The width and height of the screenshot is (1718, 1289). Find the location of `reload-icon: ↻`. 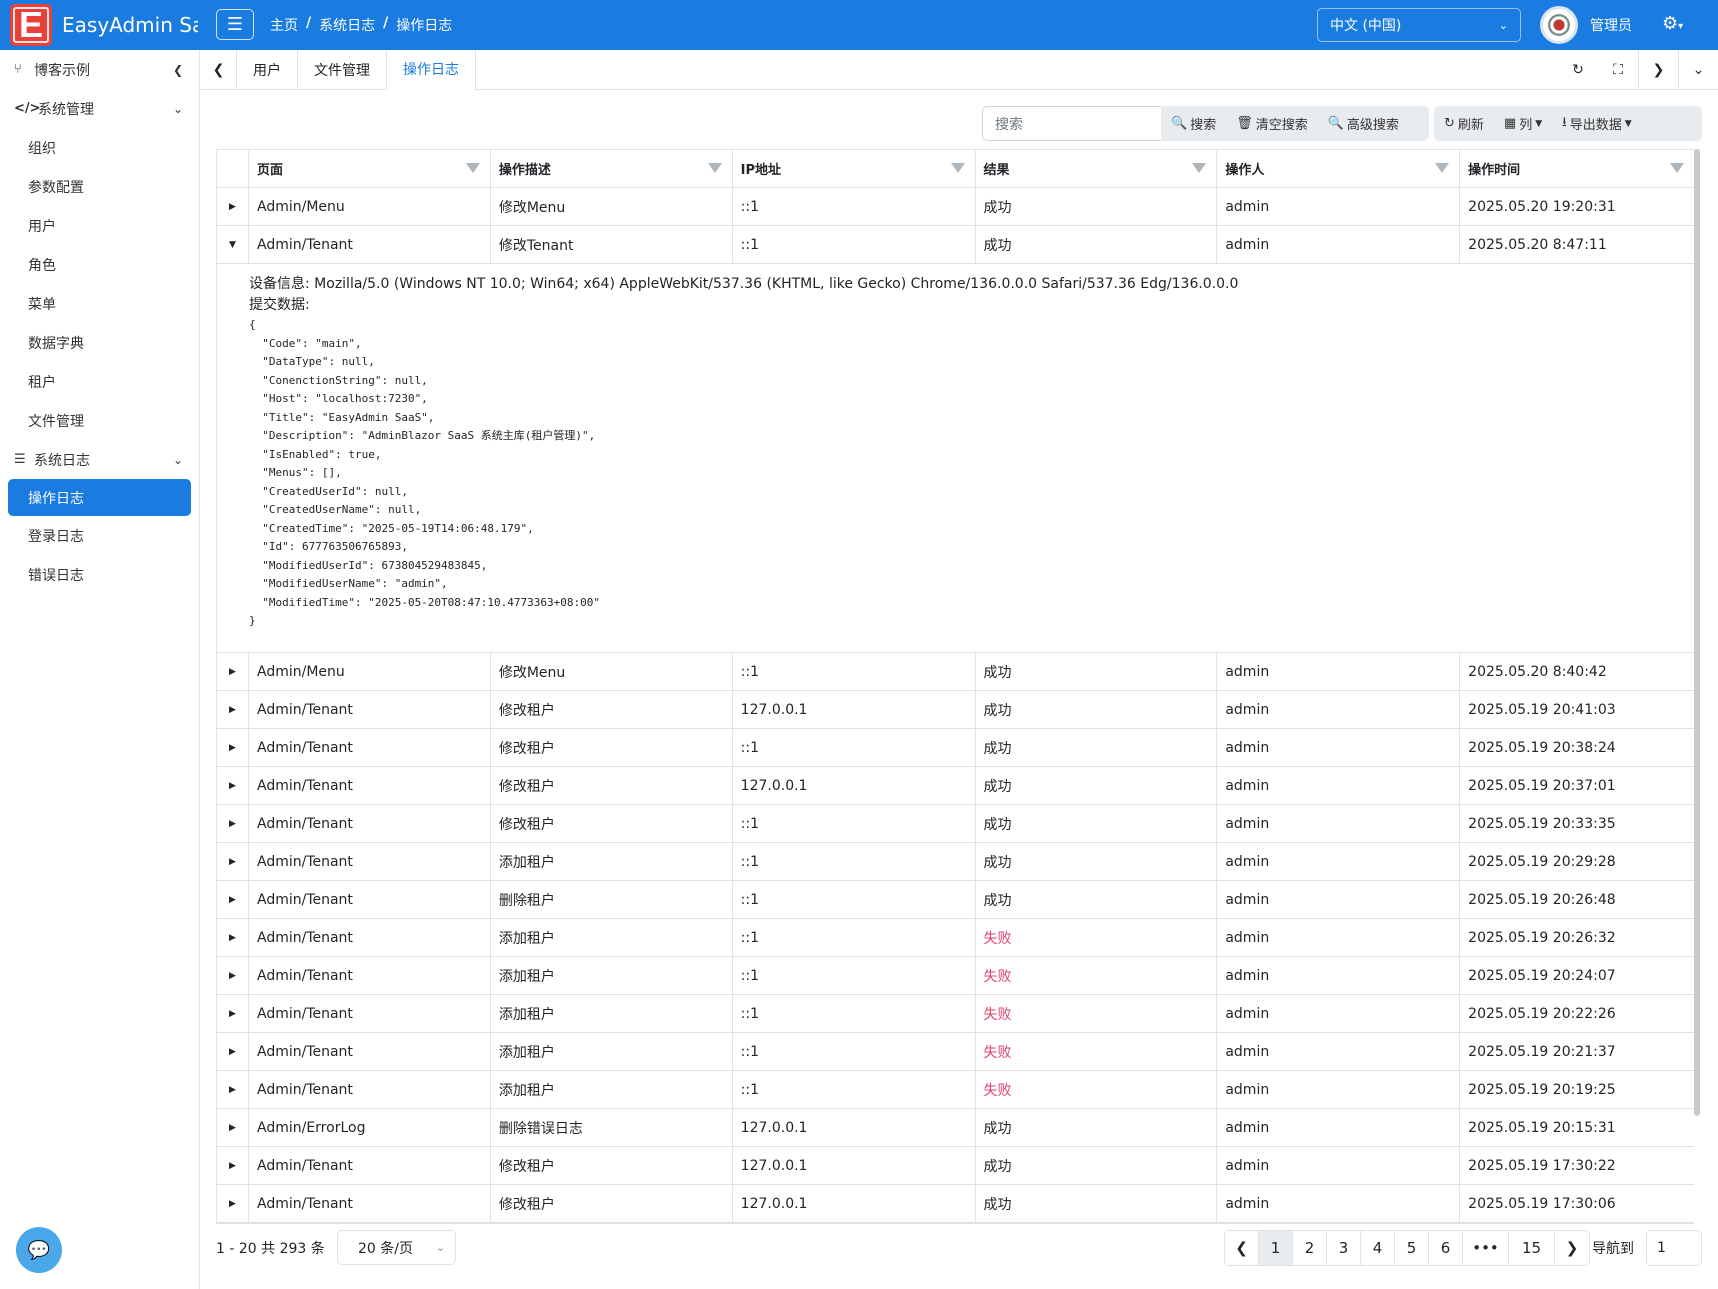

reload-icon: ↻ is located at coordinates (1578, 70).